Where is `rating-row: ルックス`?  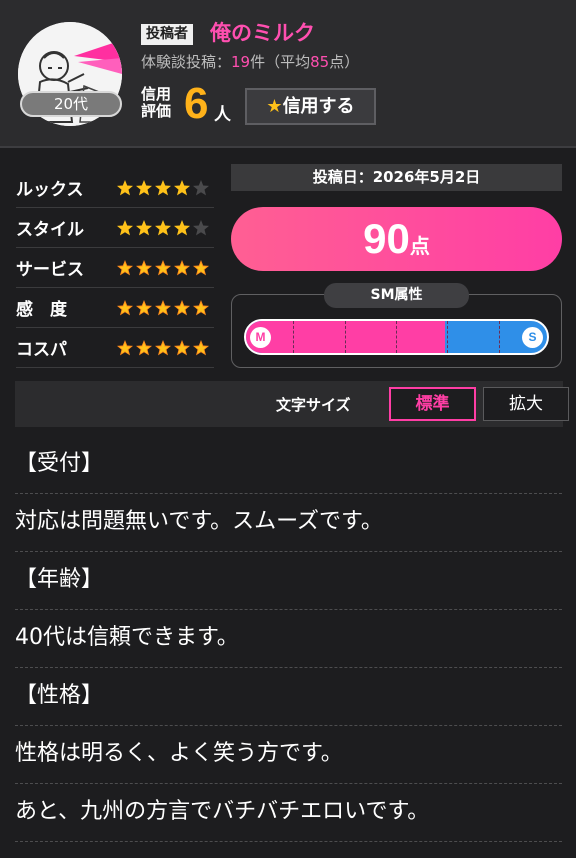
rating-row: ルックス is located at coordinates (115, 188).